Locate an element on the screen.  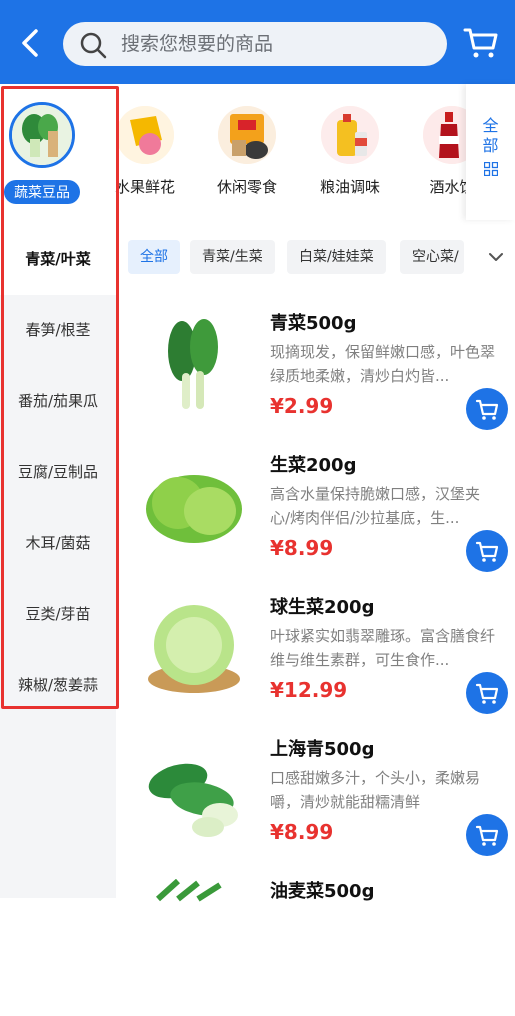
search-icon is located at coordinates (93, 45).